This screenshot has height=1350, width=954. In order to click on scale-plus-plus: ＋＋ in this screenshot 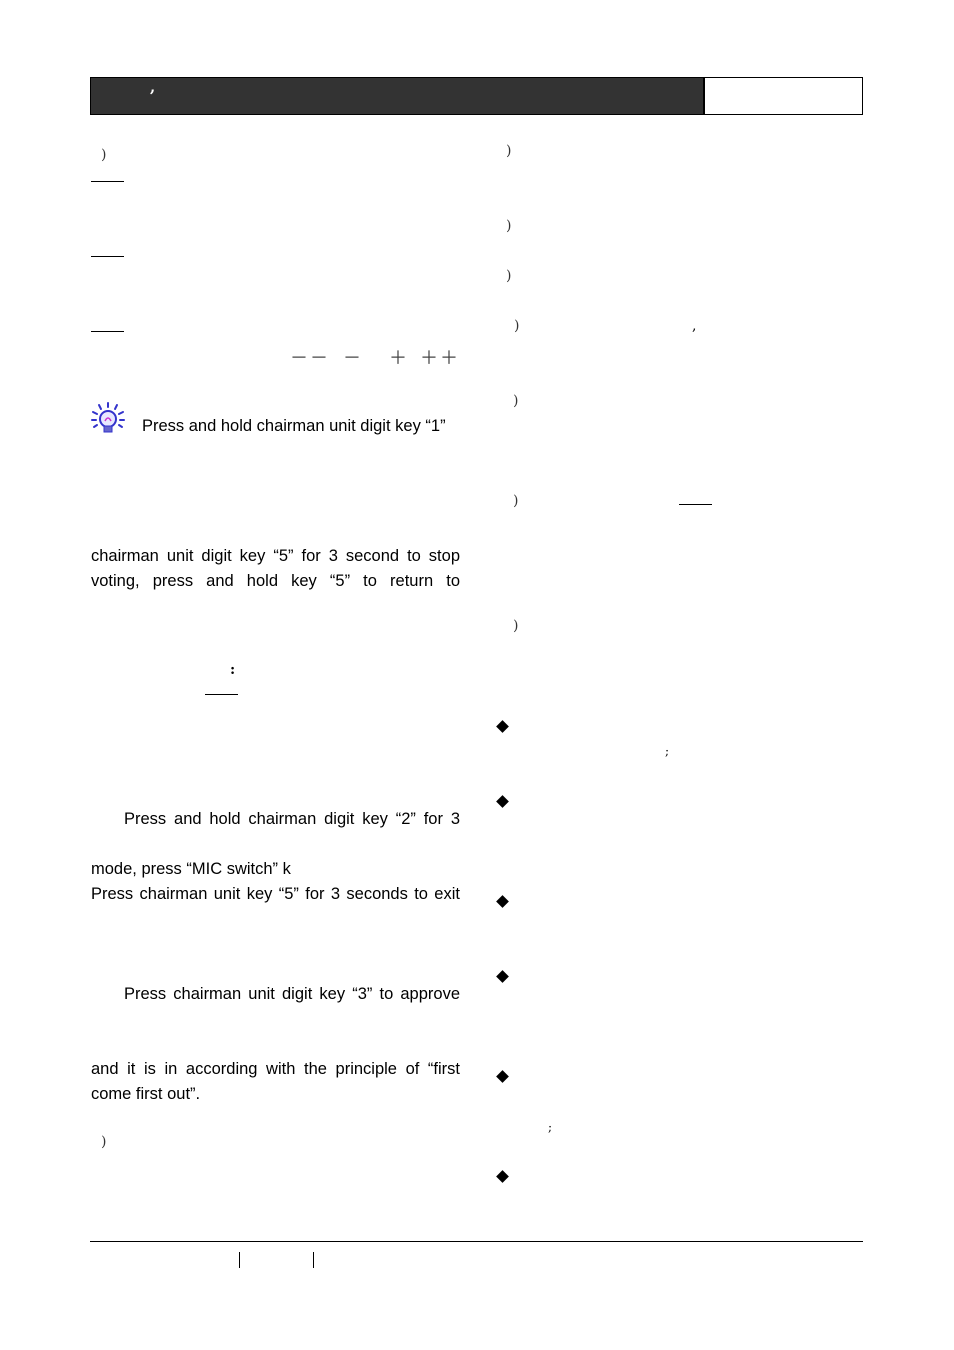, I will do `click(440, 358)`.